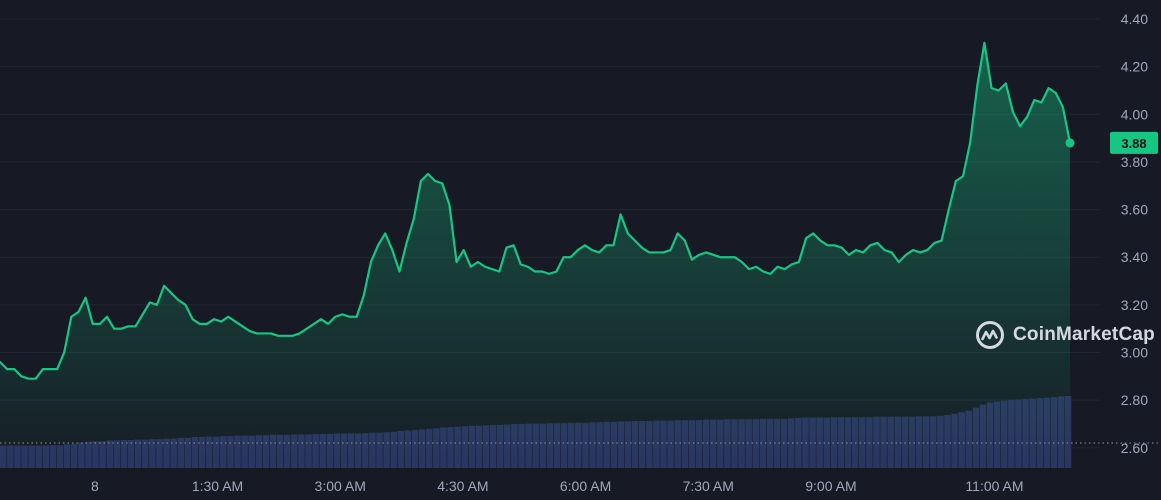  Describe the element at coordinates (1084, 334) in the screenshot. I see `watermark-text: CoinMarketCap` at that location.